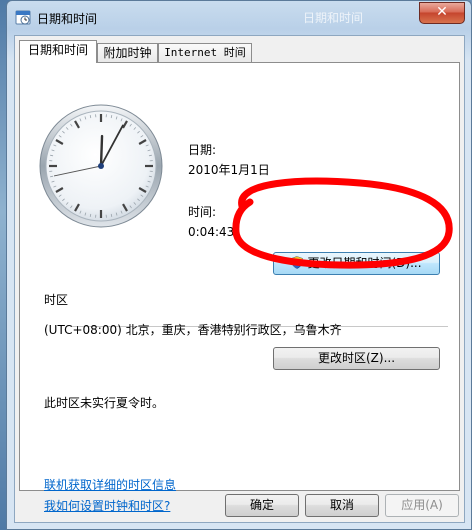 Image resolution: width=472 pixels, height=530 pixels. What do you see at coordinates (23, 17) in the screenshot?
I see `date-time-app-icon` at bounding box center [23, 17].